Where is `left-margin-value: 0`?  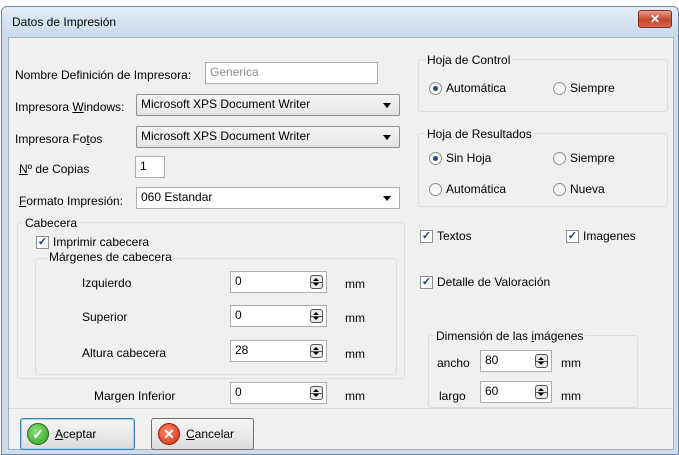
left-margin-value: 0 is located at coordinates (238, 281).